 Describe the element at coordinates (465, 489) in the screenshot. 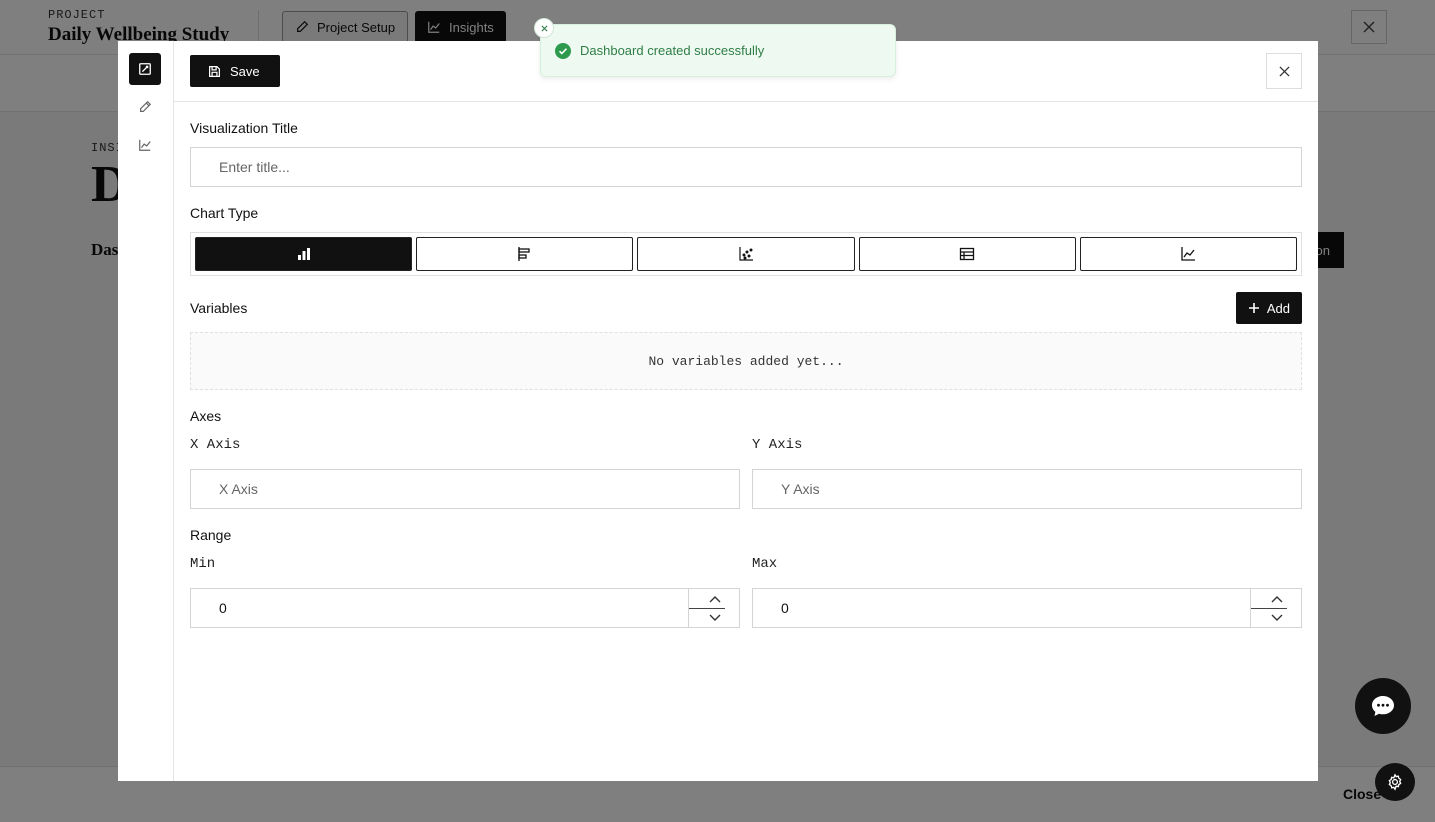

I see `x-axis-input` at that location.